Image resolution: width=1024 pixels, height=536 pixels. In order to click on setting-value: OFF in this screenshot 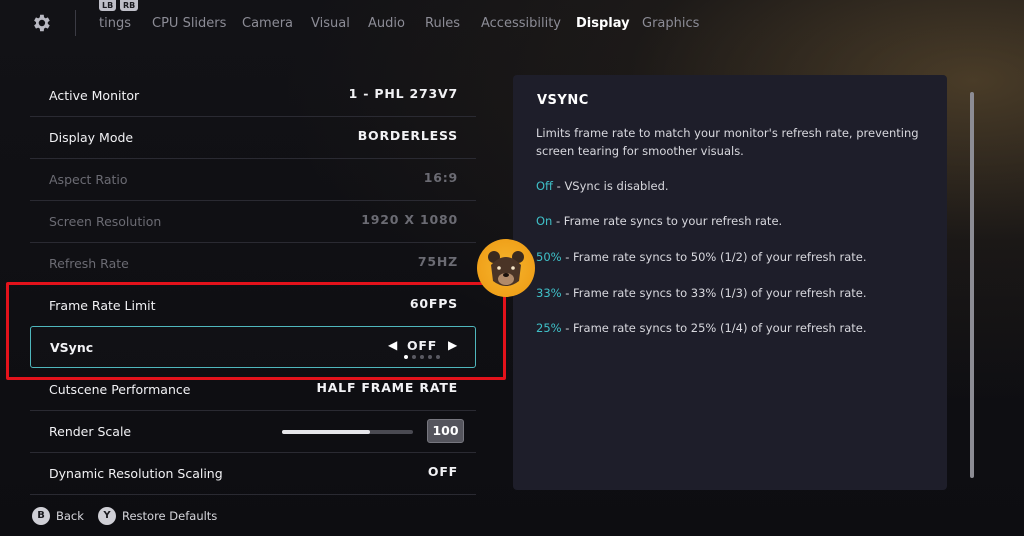, I will do `click(442, 471)`.